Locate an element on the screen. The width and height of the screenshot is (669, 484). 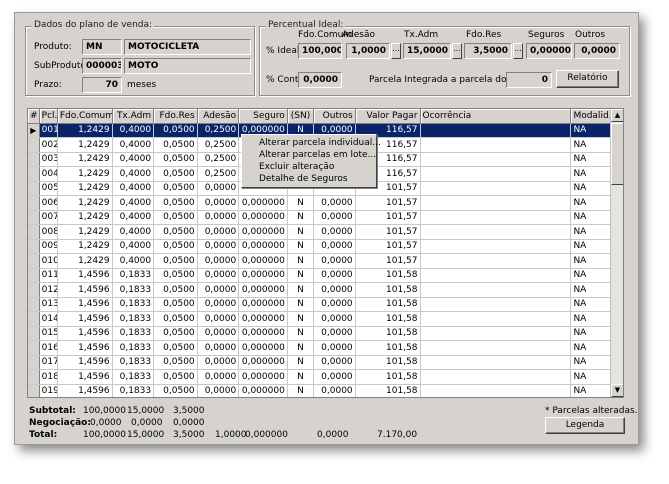
produto-code-field: MN is located at coordinates (102, 47).